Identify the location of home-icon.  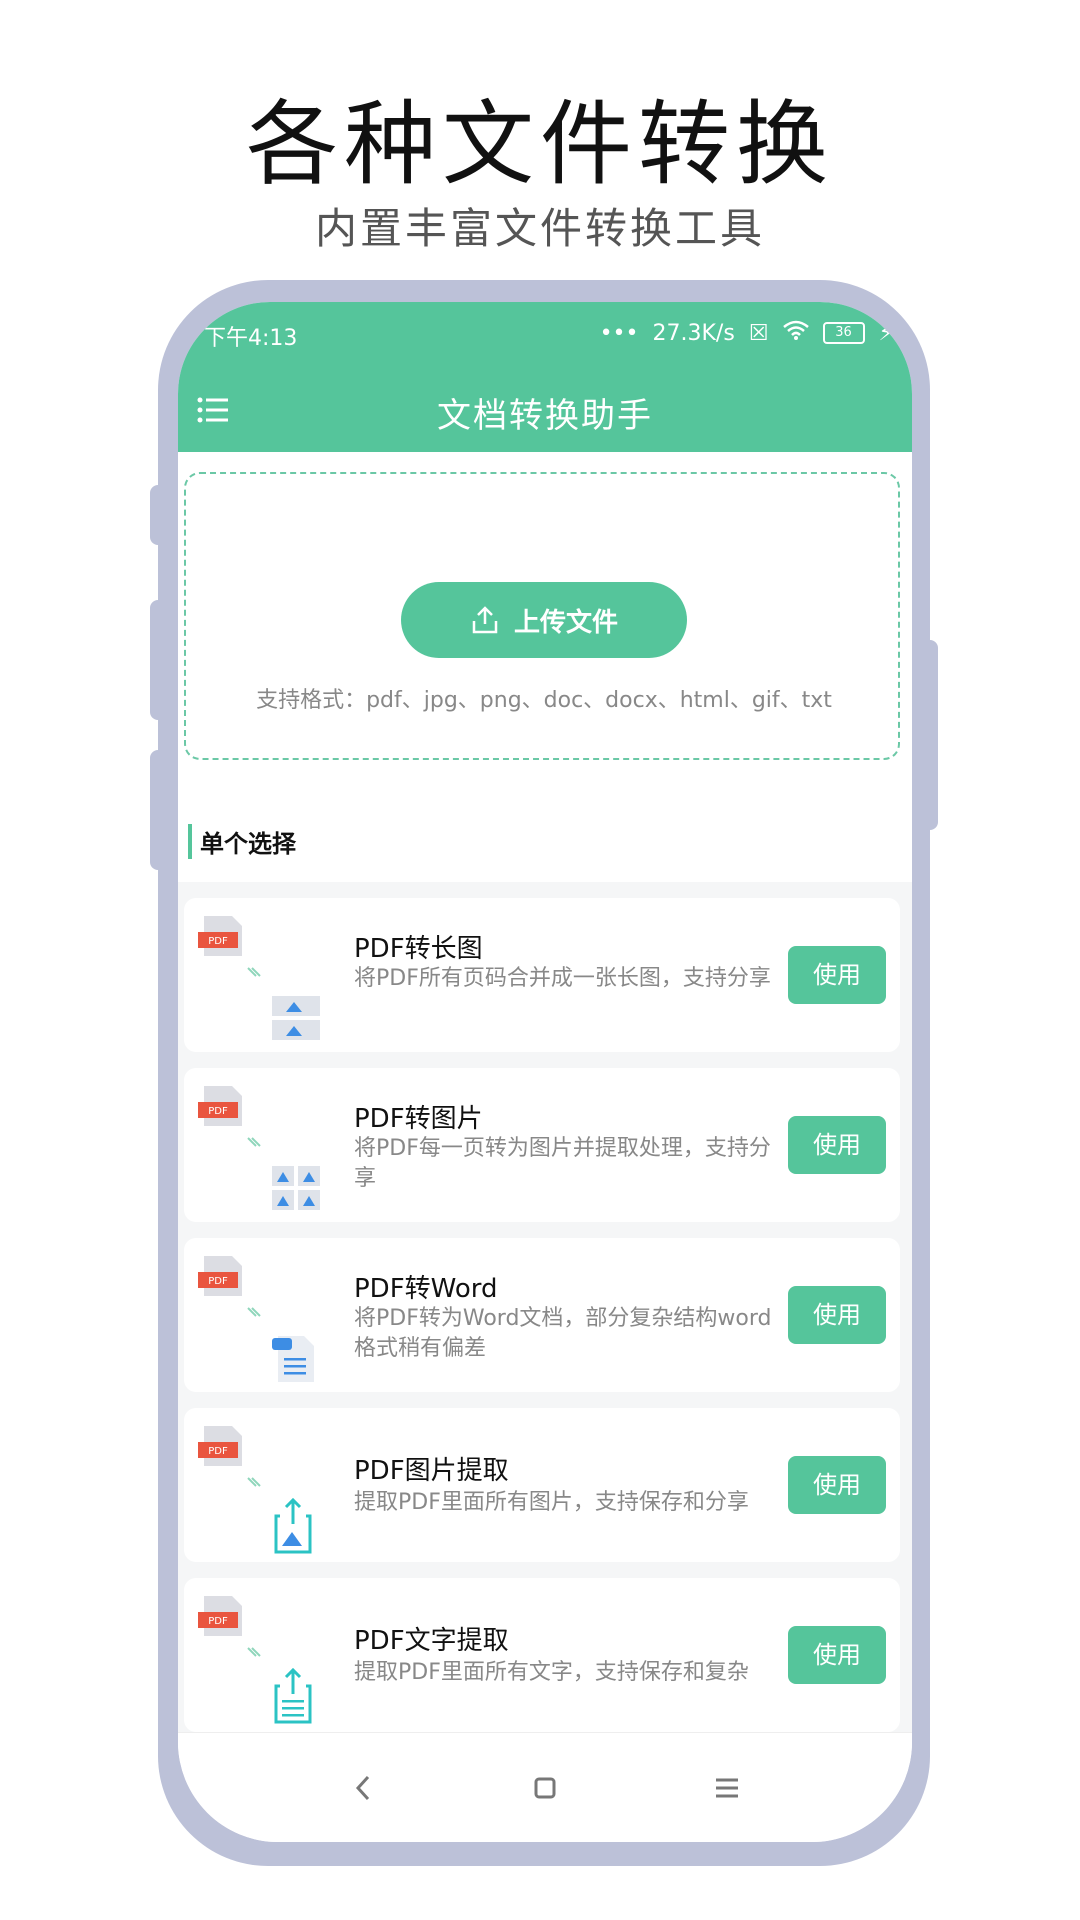
(545, 1788).